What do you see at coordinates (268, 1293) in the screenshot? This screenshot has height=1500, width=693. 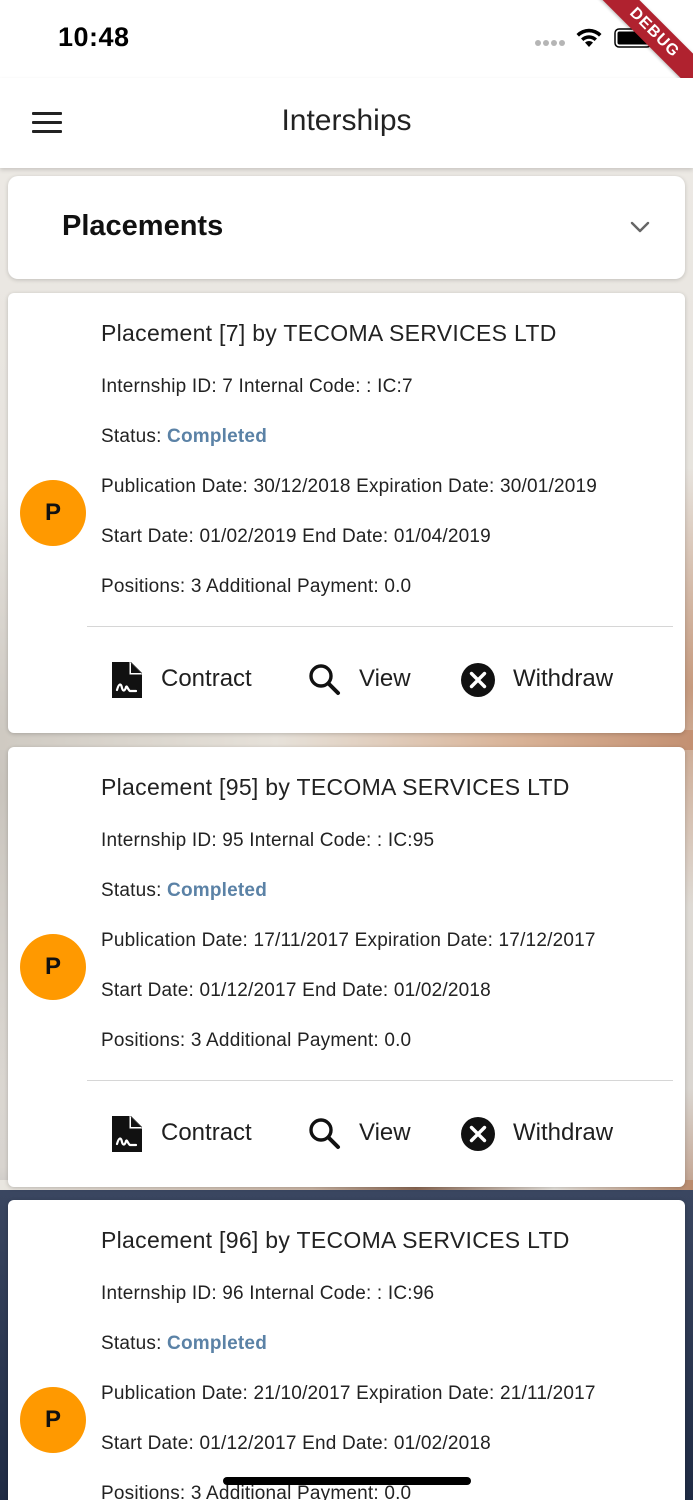 I see `internship-ids: Internship ID: 96 Internal Code: : IC:96` at bounding box center [268, 1293].